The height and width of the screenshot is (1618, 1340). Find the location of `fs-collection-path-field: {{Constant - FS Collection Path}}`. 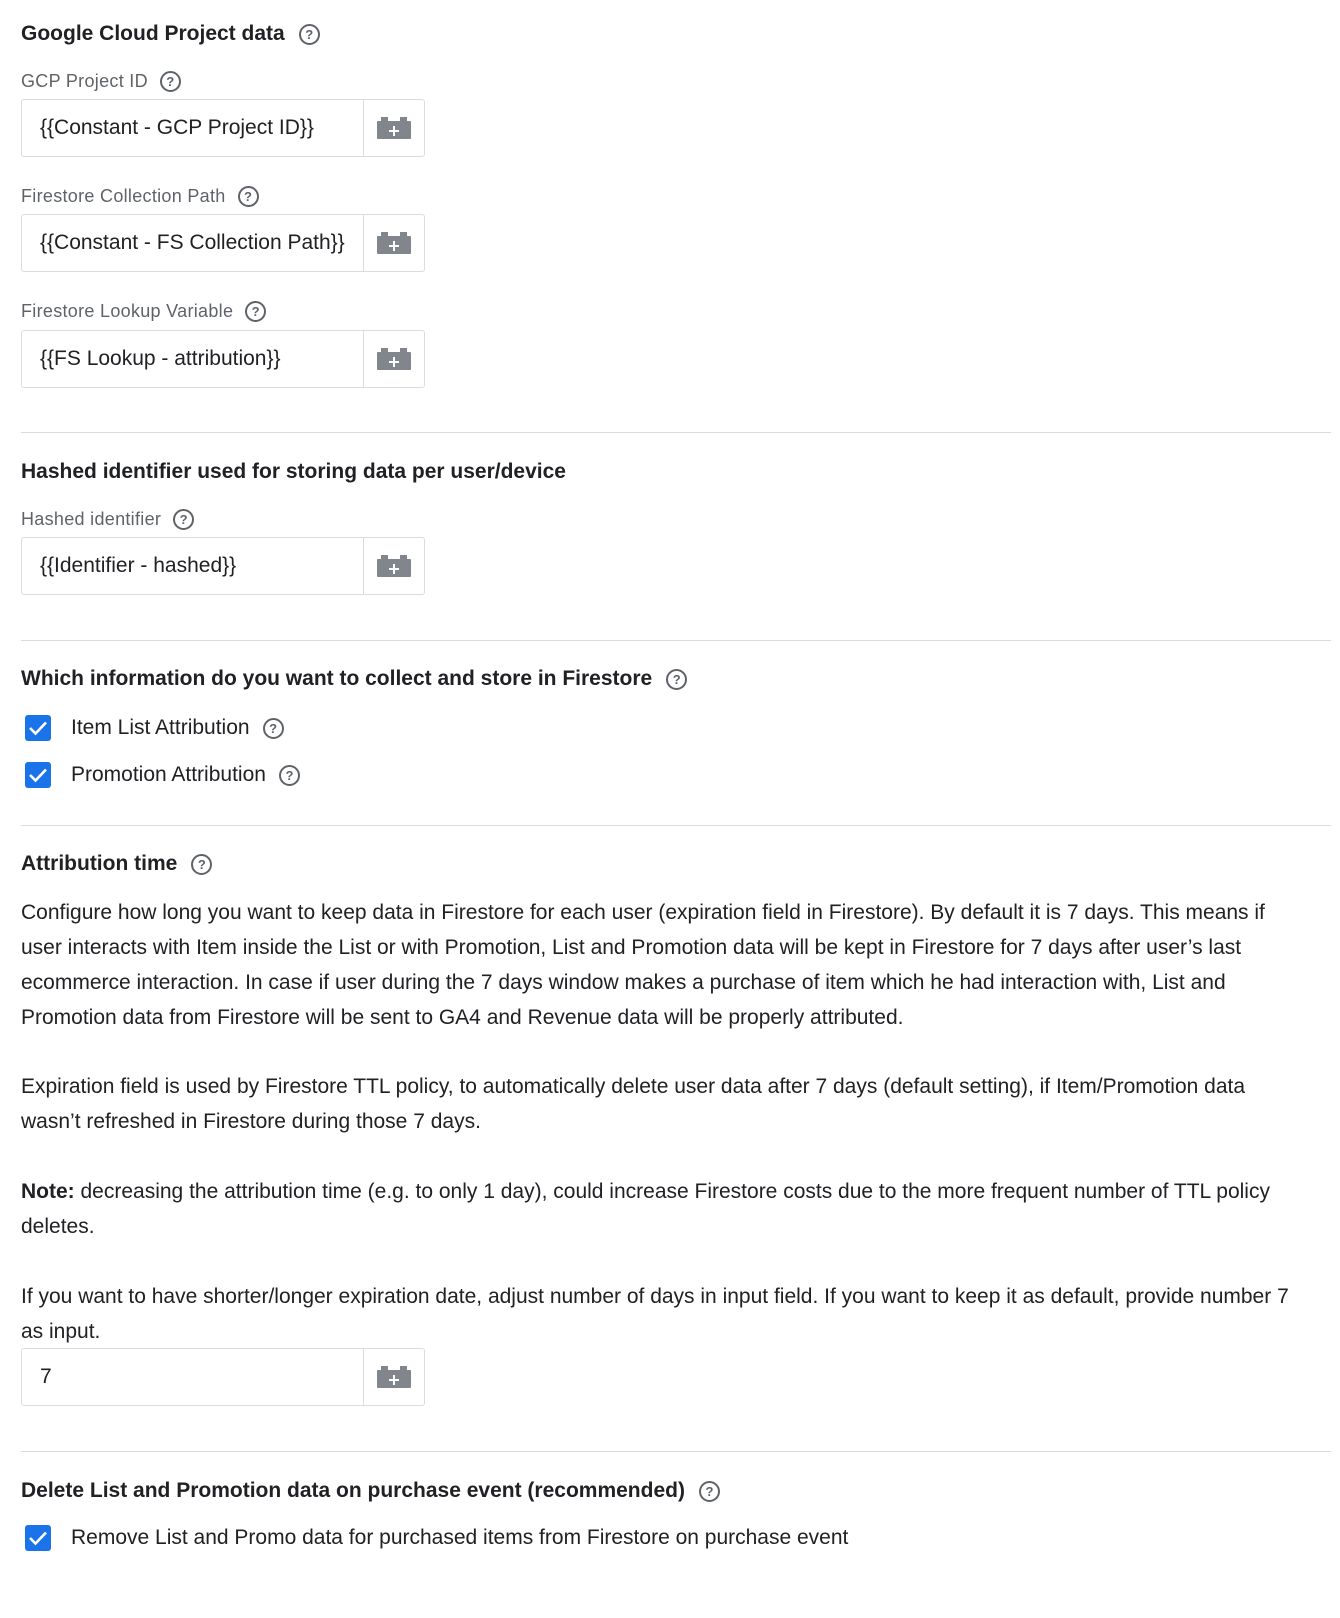

fs-collection-path-field: {{Constant - FS Collection Path}} is located at coordinates (223, 243).